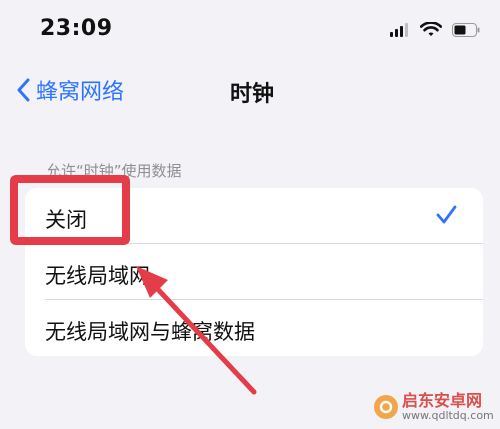 The width and height of the screenshot is (500, 429). Describe the element at coordinates (442, 400) in the screenshot. I see `watermark-name: 启东安卓网` at that location.